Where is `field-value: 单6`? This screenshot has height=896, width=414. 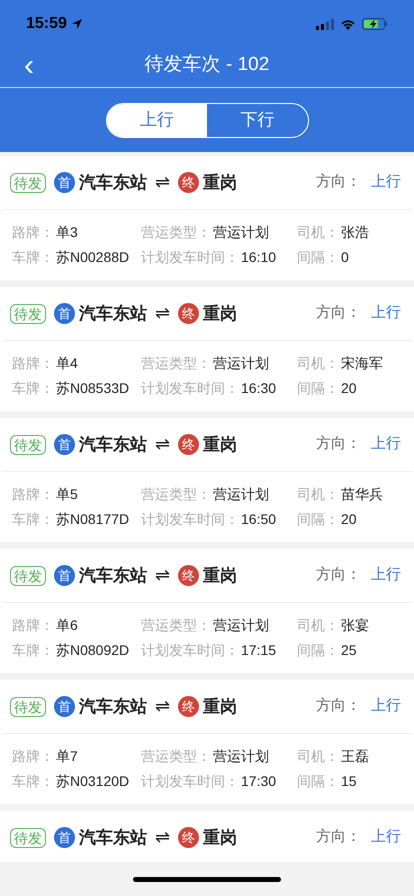 field-value: 单6 is located at coordinates (67, 625).